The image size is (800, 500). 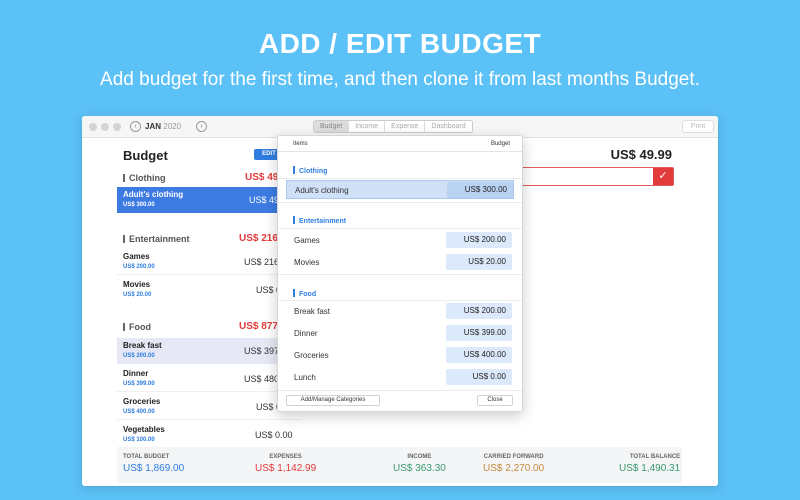 I want to click on summary-total-balance: TOTAL BALANCE US$ 1,490.31, so click(x=649, y=464).